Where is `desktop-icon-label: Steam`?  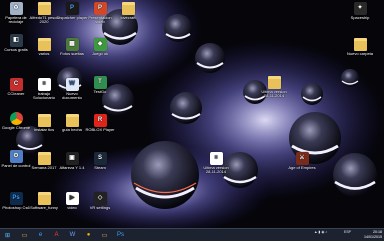 desktop-icon-label: Steam is located at coordinates (100, 168).